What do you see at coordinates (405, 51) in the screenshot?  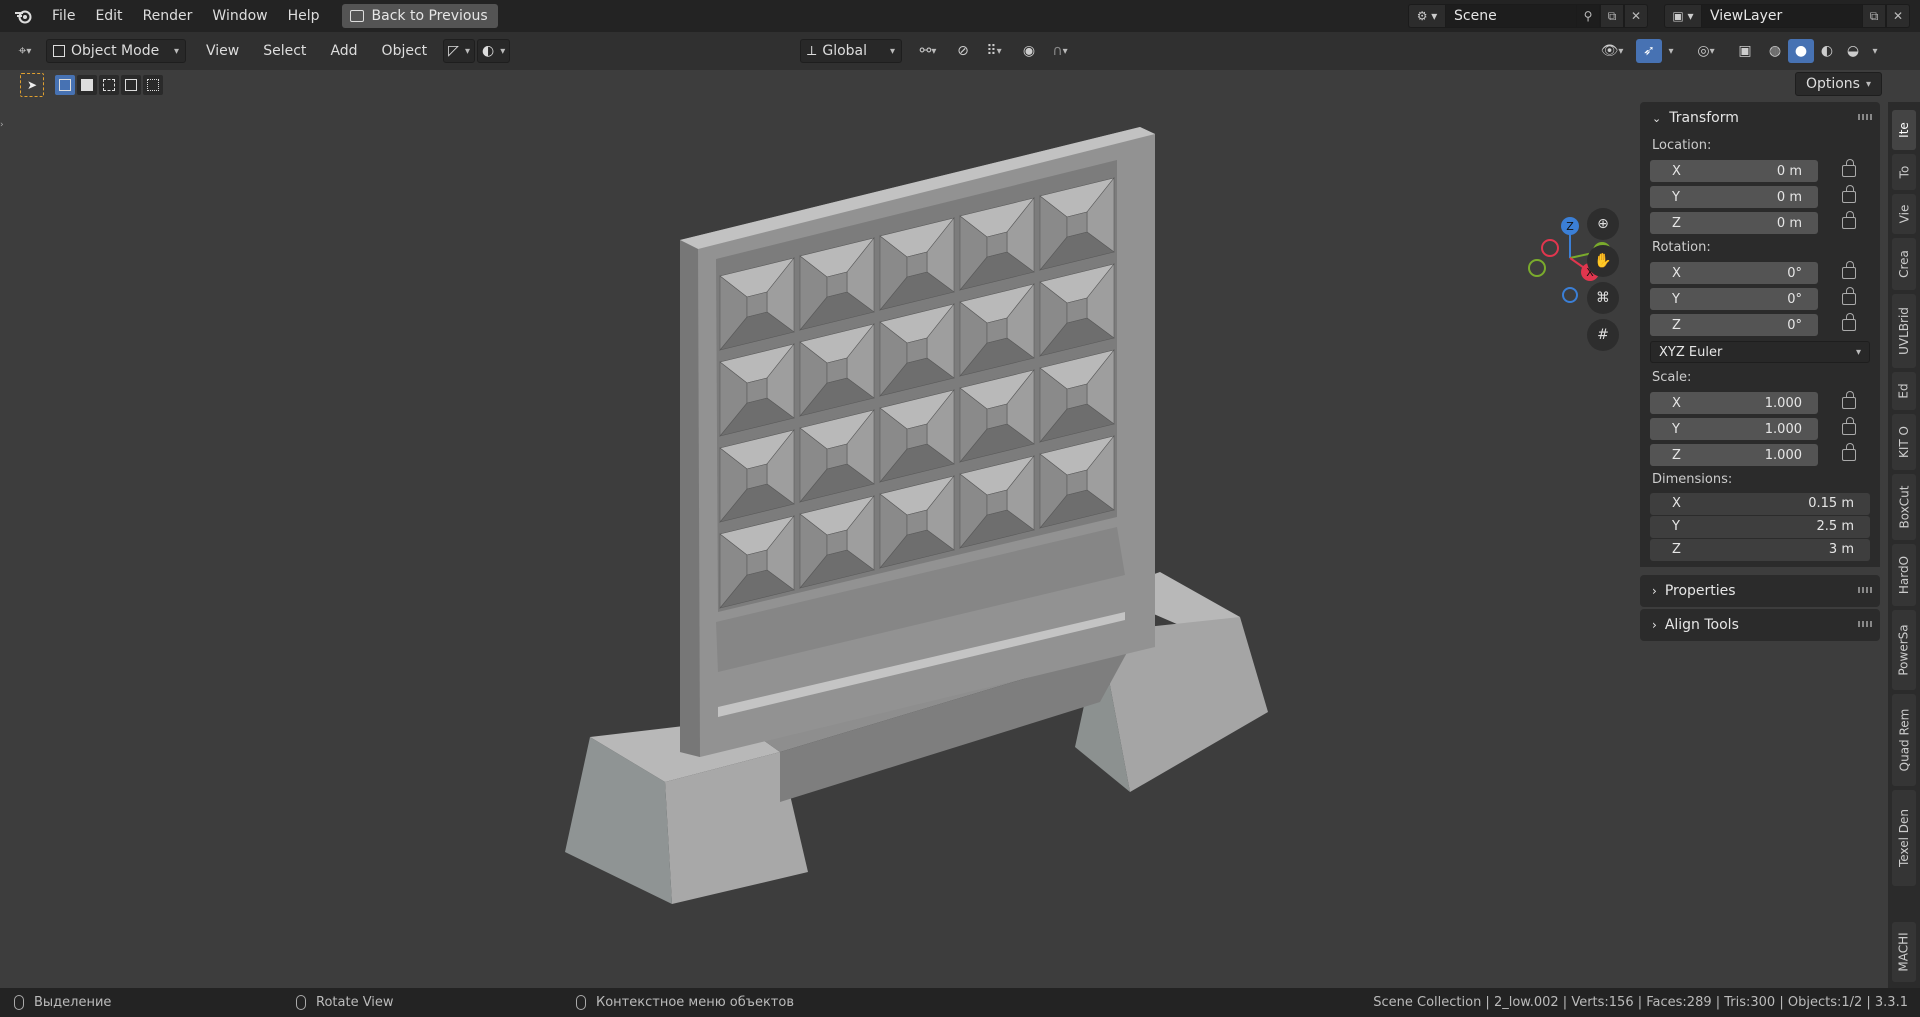 I see `menu-object: Object` at bounding box center [405, 51].